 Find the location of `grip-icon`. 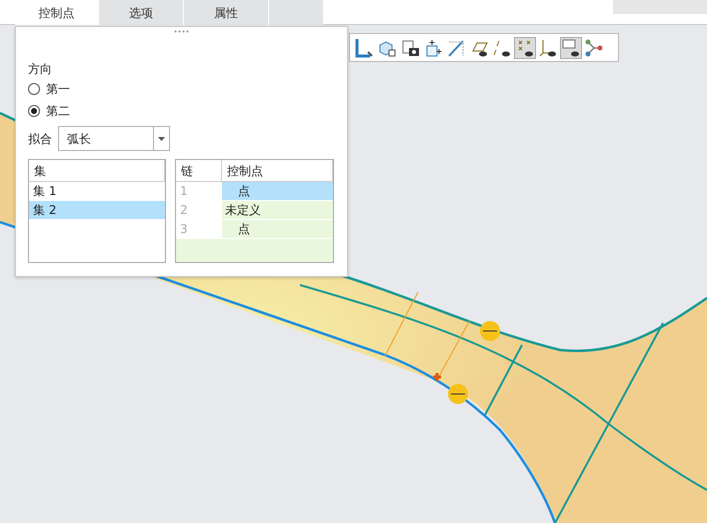

grip-icon is located at coordinates (182, 31).